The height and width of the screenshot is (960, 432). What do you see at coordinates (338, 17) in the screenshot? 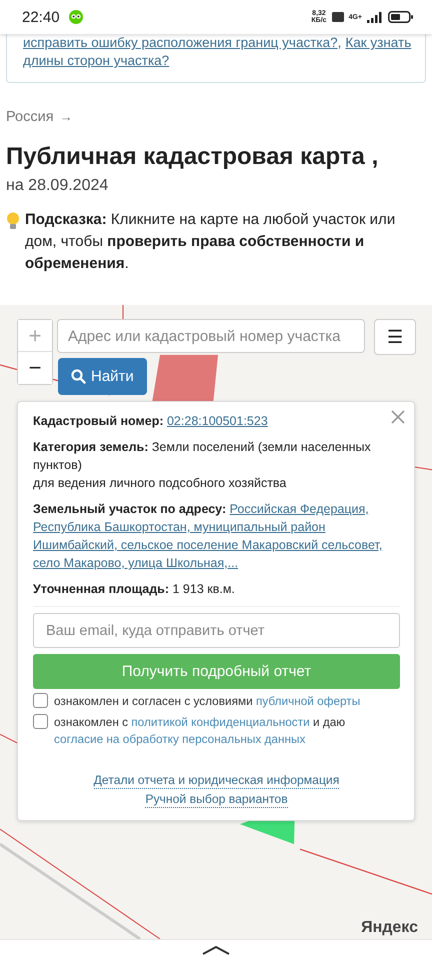
I see `volte-icon` at bounding box center [338, 17].